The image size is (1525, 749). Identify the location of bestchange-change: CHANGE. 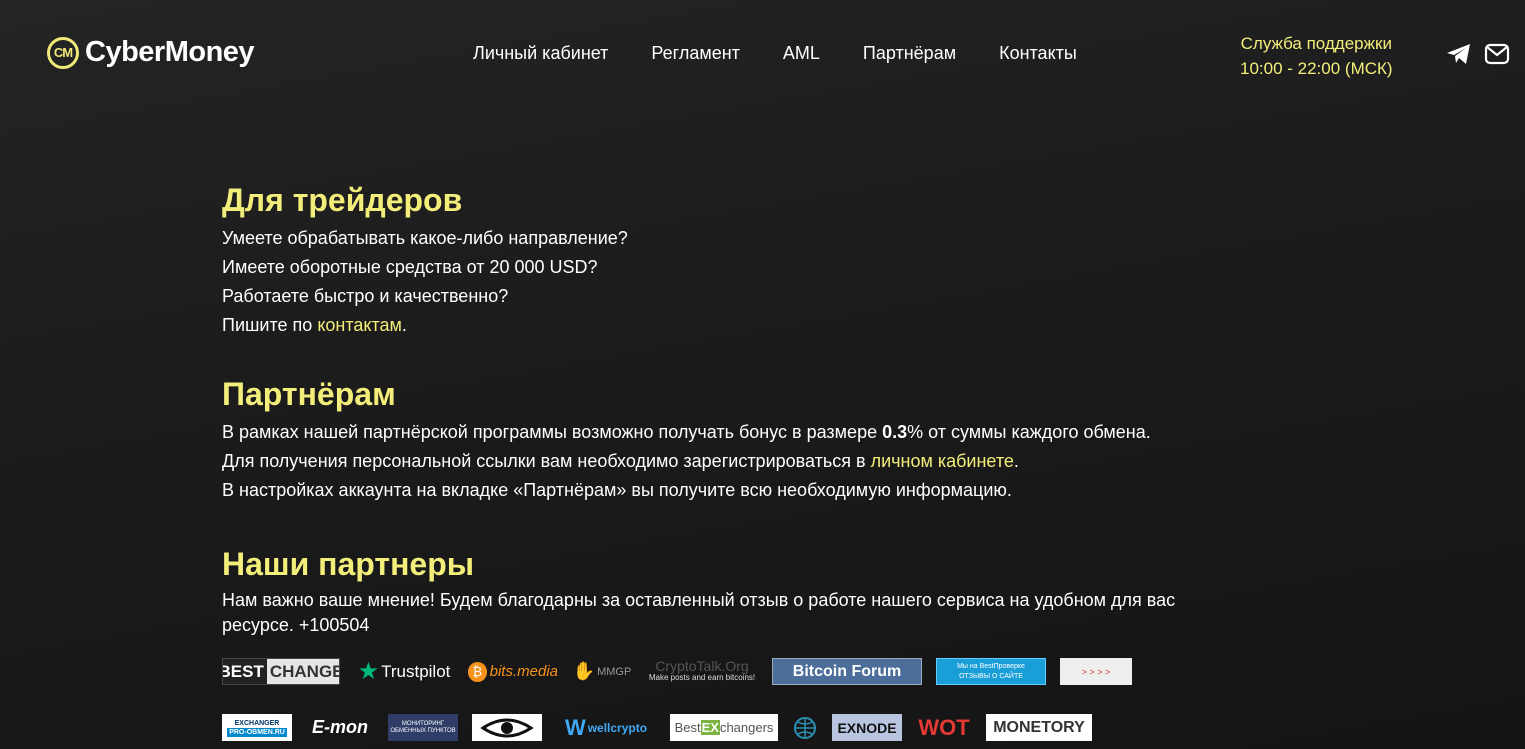
(302, 671).